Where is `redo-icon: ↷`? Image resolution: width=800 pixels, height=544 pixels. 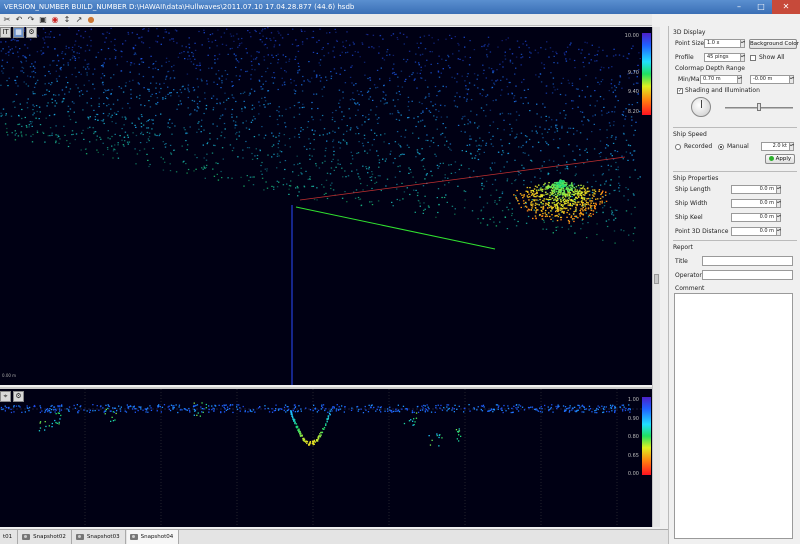 redo-icon: ↷ is located at coordinates (31, 20).